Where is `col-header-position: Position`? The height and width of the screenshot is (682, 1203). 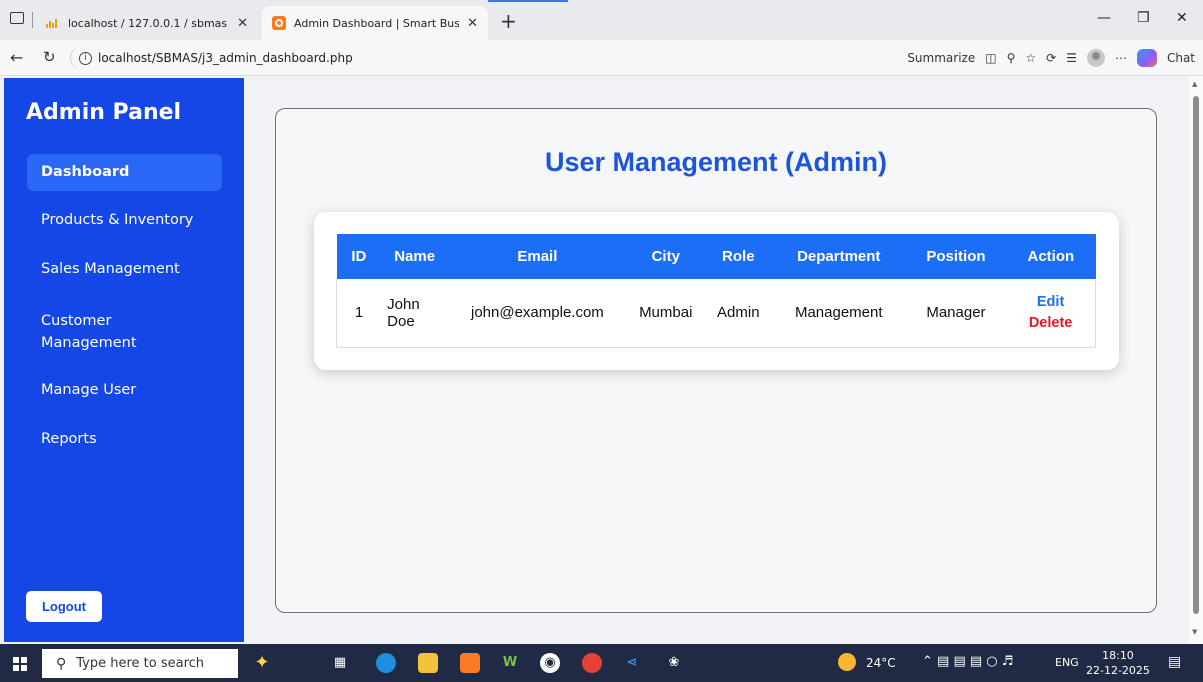
col-header-position: Position is located at coordinates (956, 256).